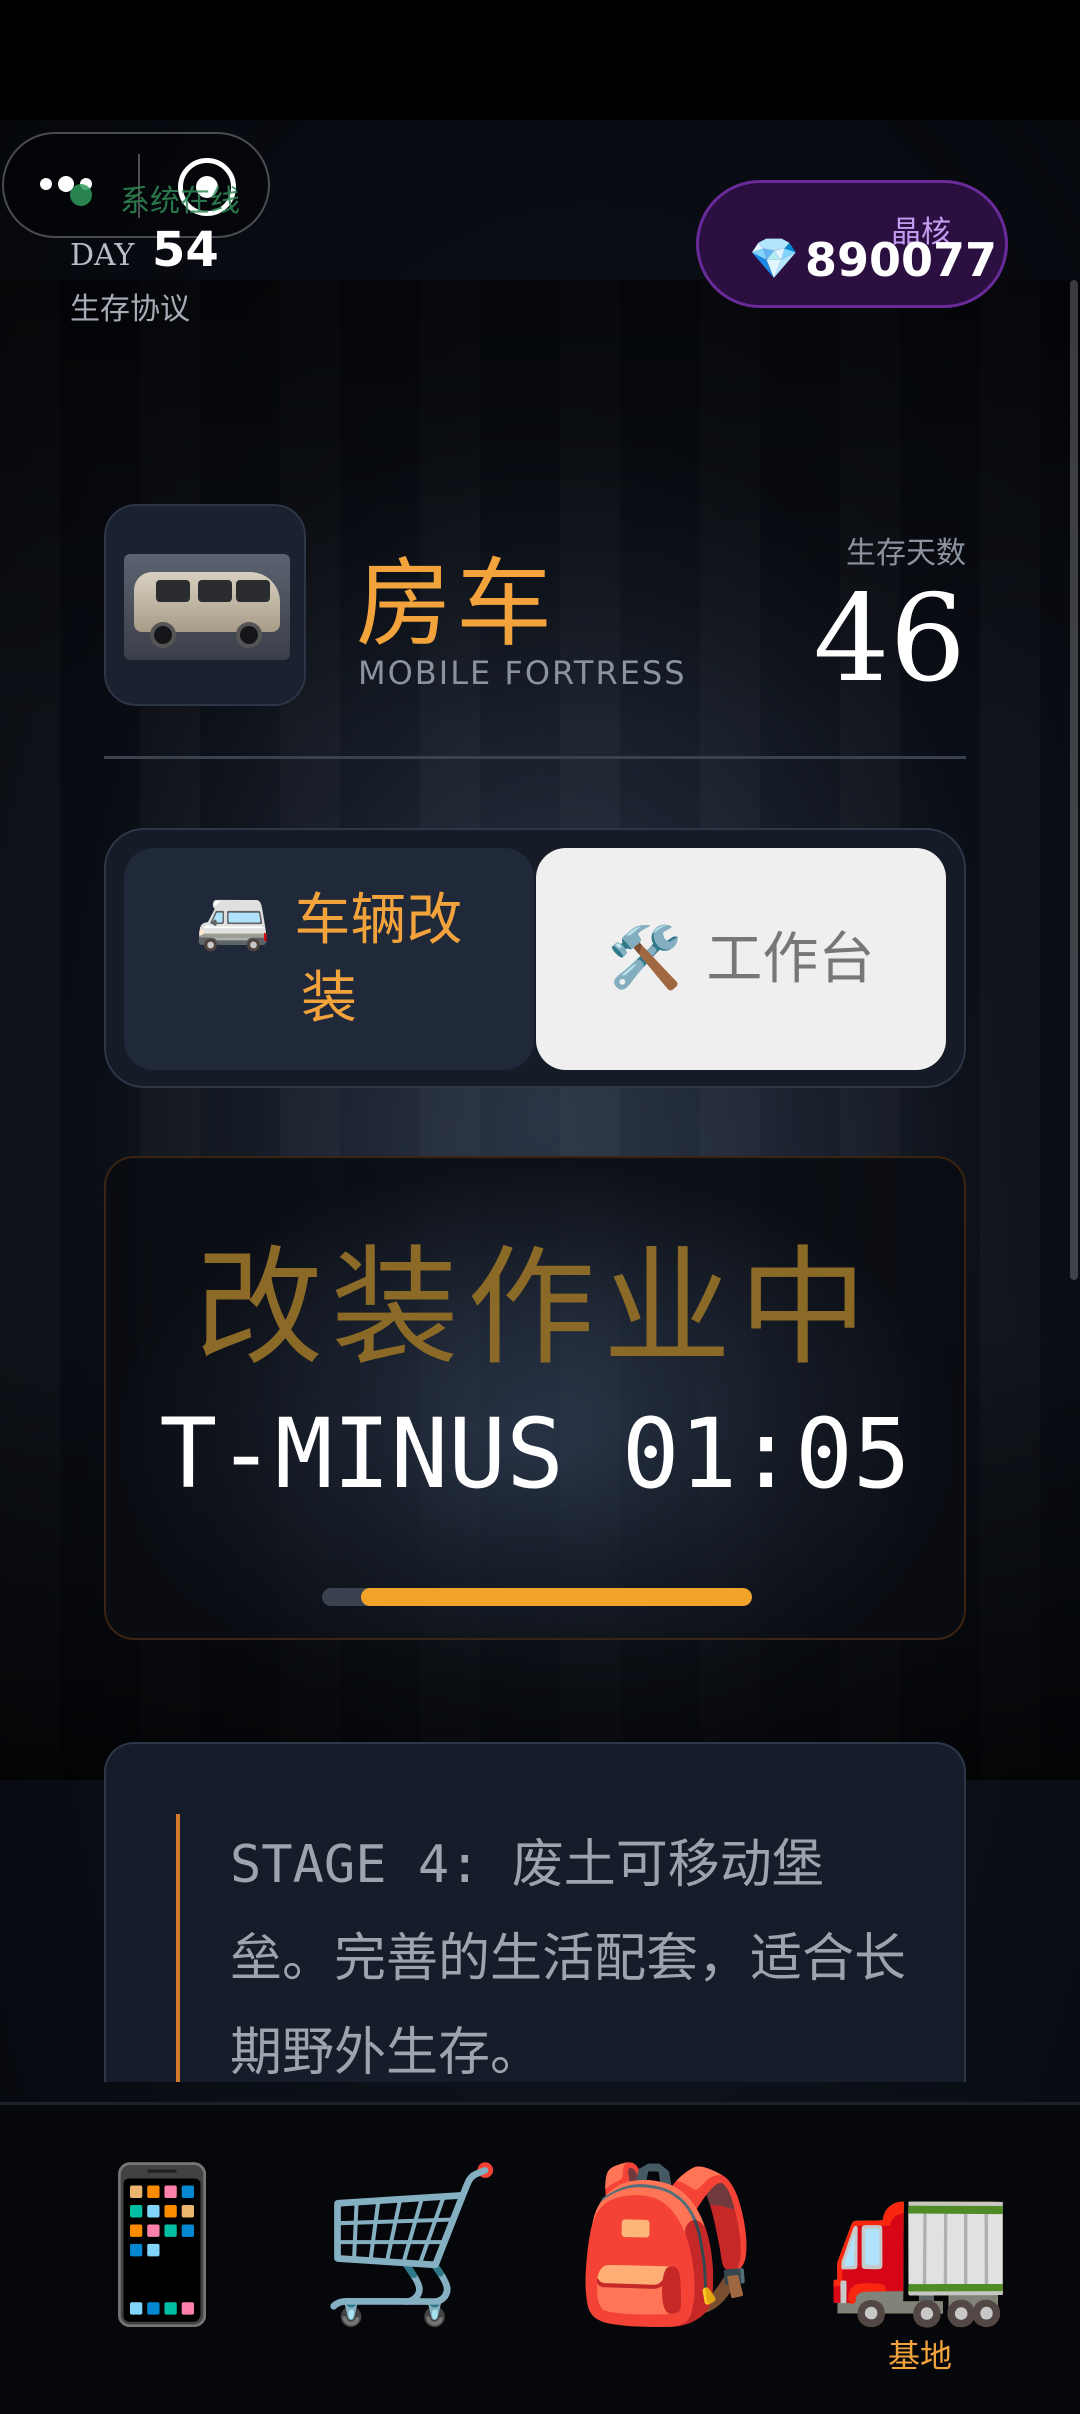 This screenshot has height=2414, width=1080. What do you see at coordinates (645, 958) in the screenshot?
I see `tools-icon: 🛠️` at bounding box center [645, 958].